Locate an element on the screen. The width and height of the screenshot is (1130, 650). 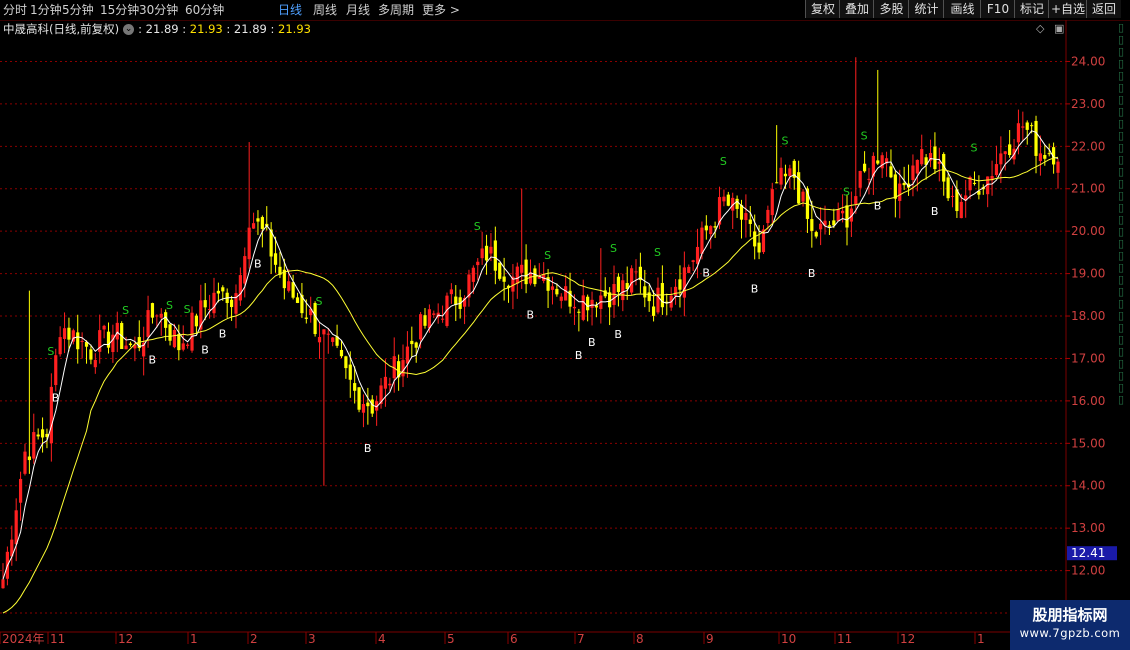
date-label: 2 is located at coordinates (254, 639).